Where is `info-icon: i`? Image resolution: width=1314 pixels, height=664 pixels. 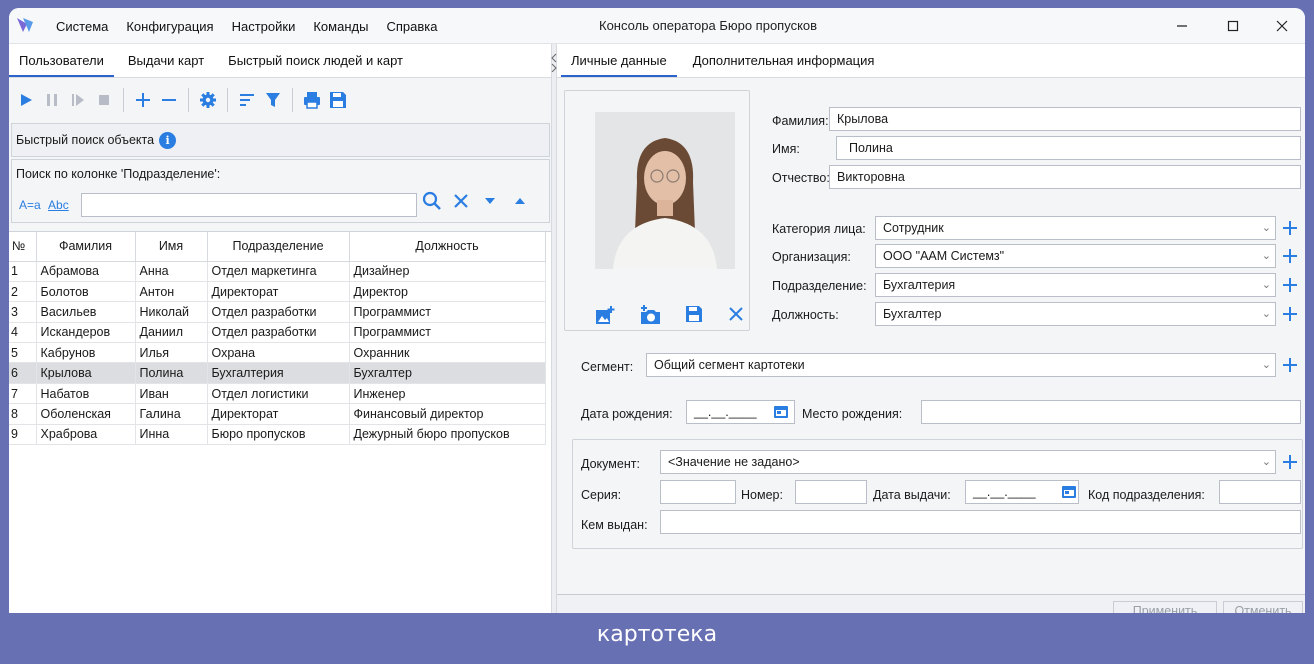 info-icon: i is located at coordinates (168, 140).